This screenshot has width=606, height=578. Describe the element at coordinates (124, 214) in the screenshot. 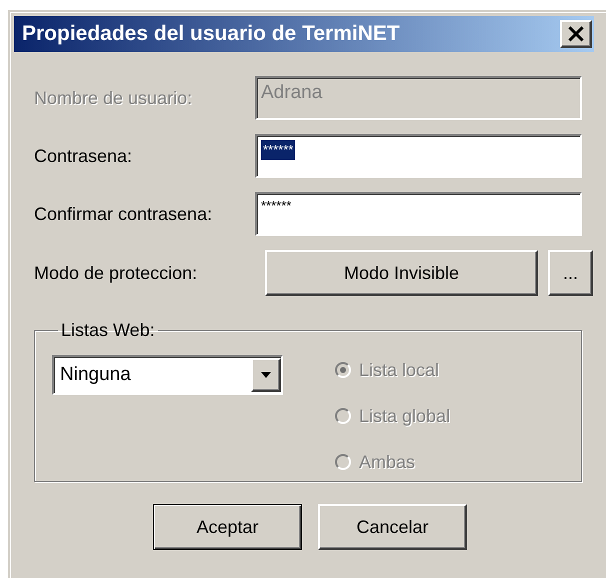

I see `field-label: Confirmar contrasena:` at that location.